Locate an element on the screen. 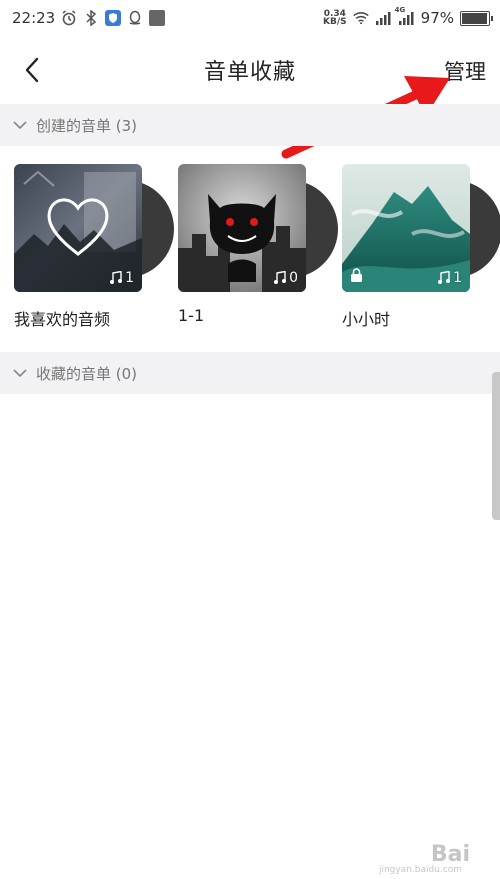  signal-4g-icon: 4G is located at coordinates (405, 16).